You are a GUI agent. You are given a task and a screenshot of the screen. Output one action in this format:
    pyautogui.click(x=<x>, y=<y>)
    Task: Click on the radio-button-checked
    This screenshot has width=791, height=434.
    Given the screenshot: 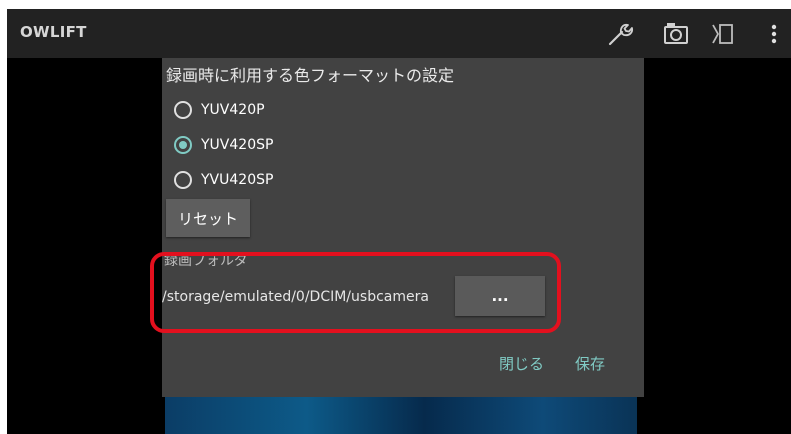 What is the action you would take?
    pyautogui.click(x=183, y=145)
    